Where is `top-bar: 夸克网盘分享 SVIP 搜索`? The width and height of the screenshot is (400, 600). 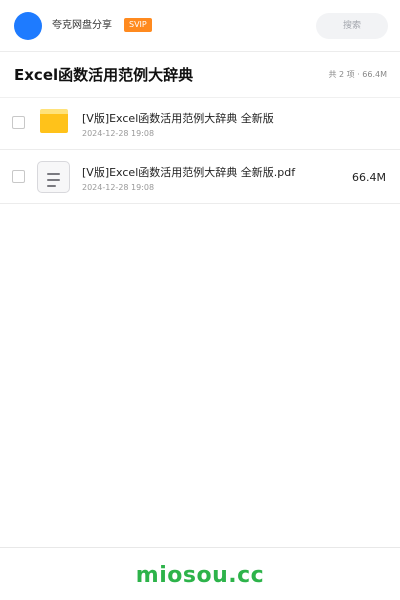
top-bar: 夸克网盘分享 SVIP 搜索 is located at coordinates (200, 26).